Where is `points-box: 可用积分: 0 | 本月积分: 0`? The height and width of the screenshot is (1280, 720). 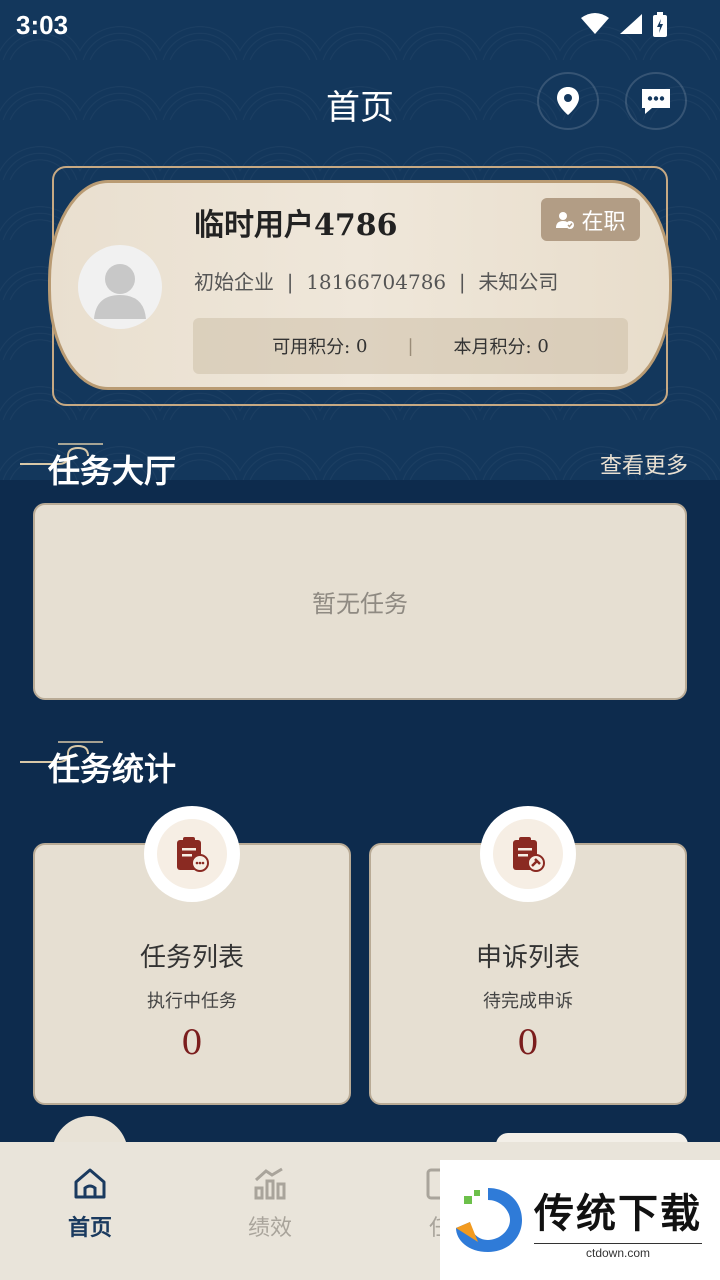
points-box: 可用积分: 0 | 本月积分: 0 is located at coordinates (410, 346).